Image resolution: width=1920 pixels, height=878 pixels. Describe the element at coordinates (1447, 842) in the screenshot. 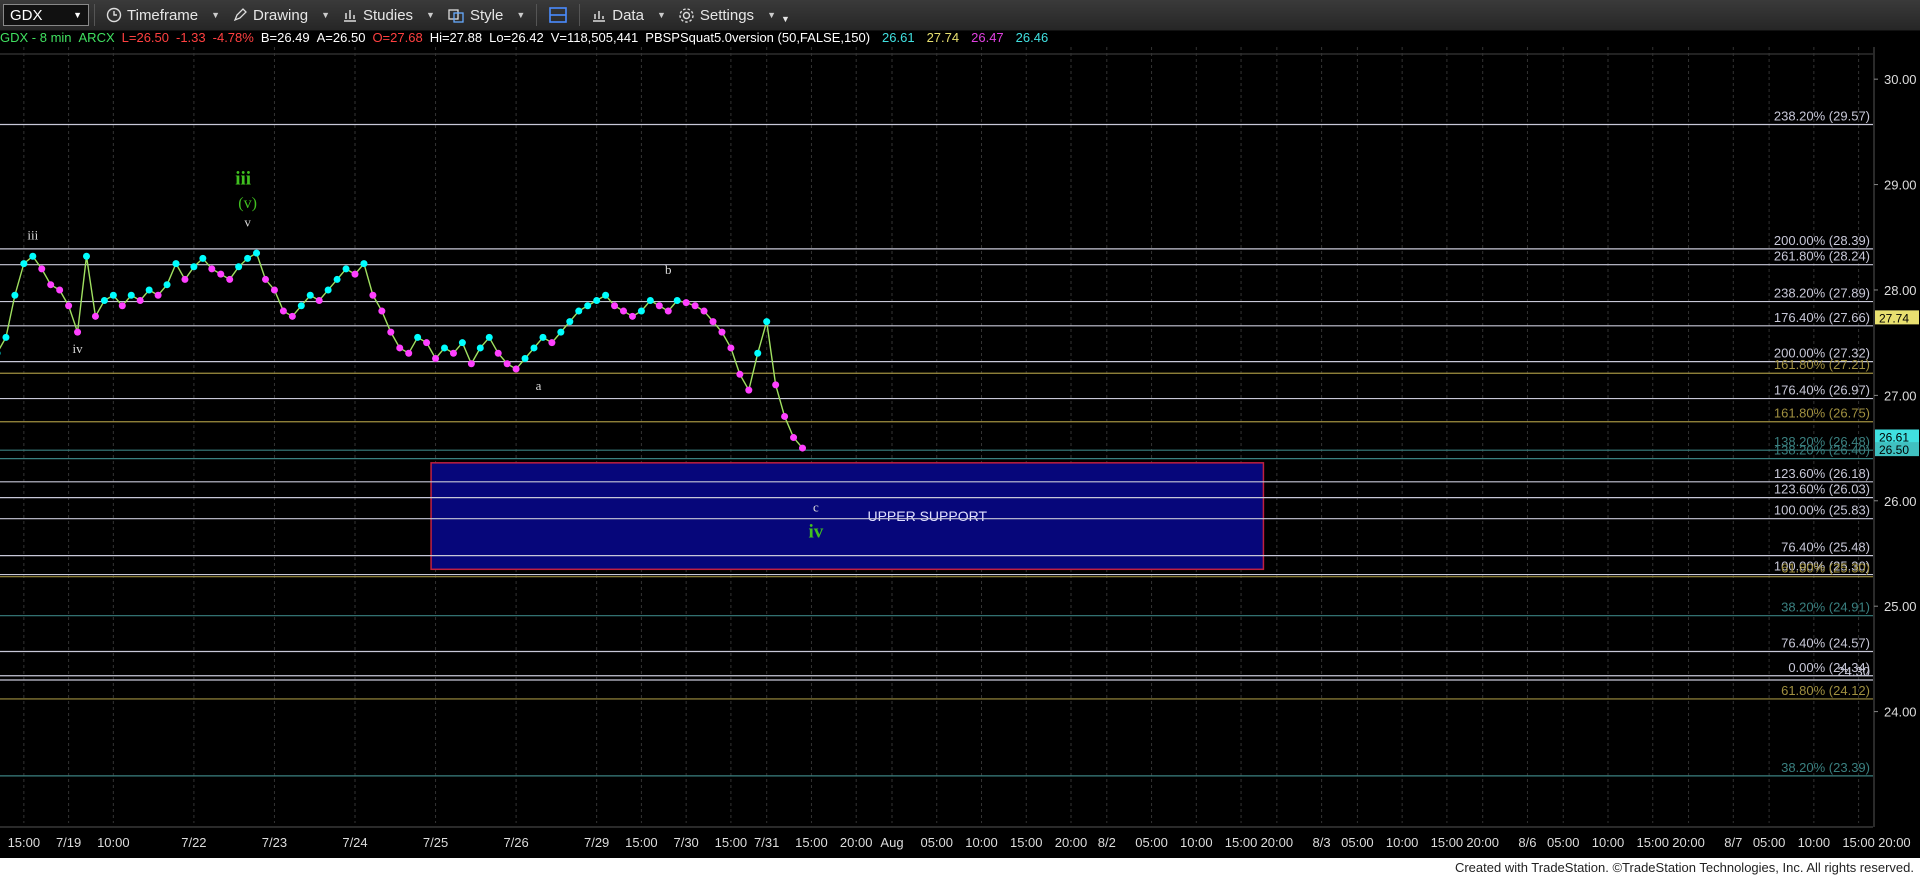

I see `x-tick-label: 15:00` at that location.